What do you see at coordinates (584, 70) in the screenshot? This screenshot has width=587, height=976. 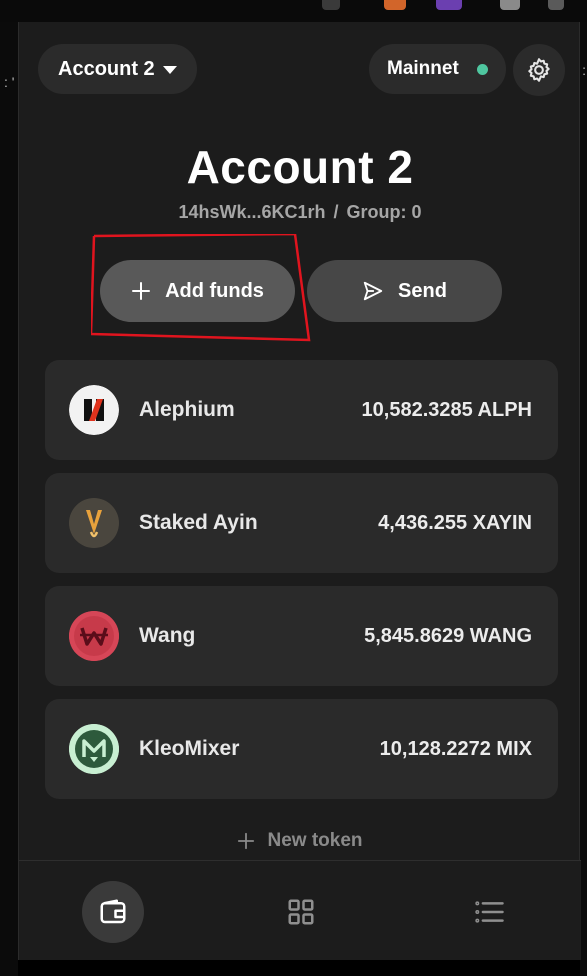 I see `background-page-fragment: :` at bounding box center [584, 70].